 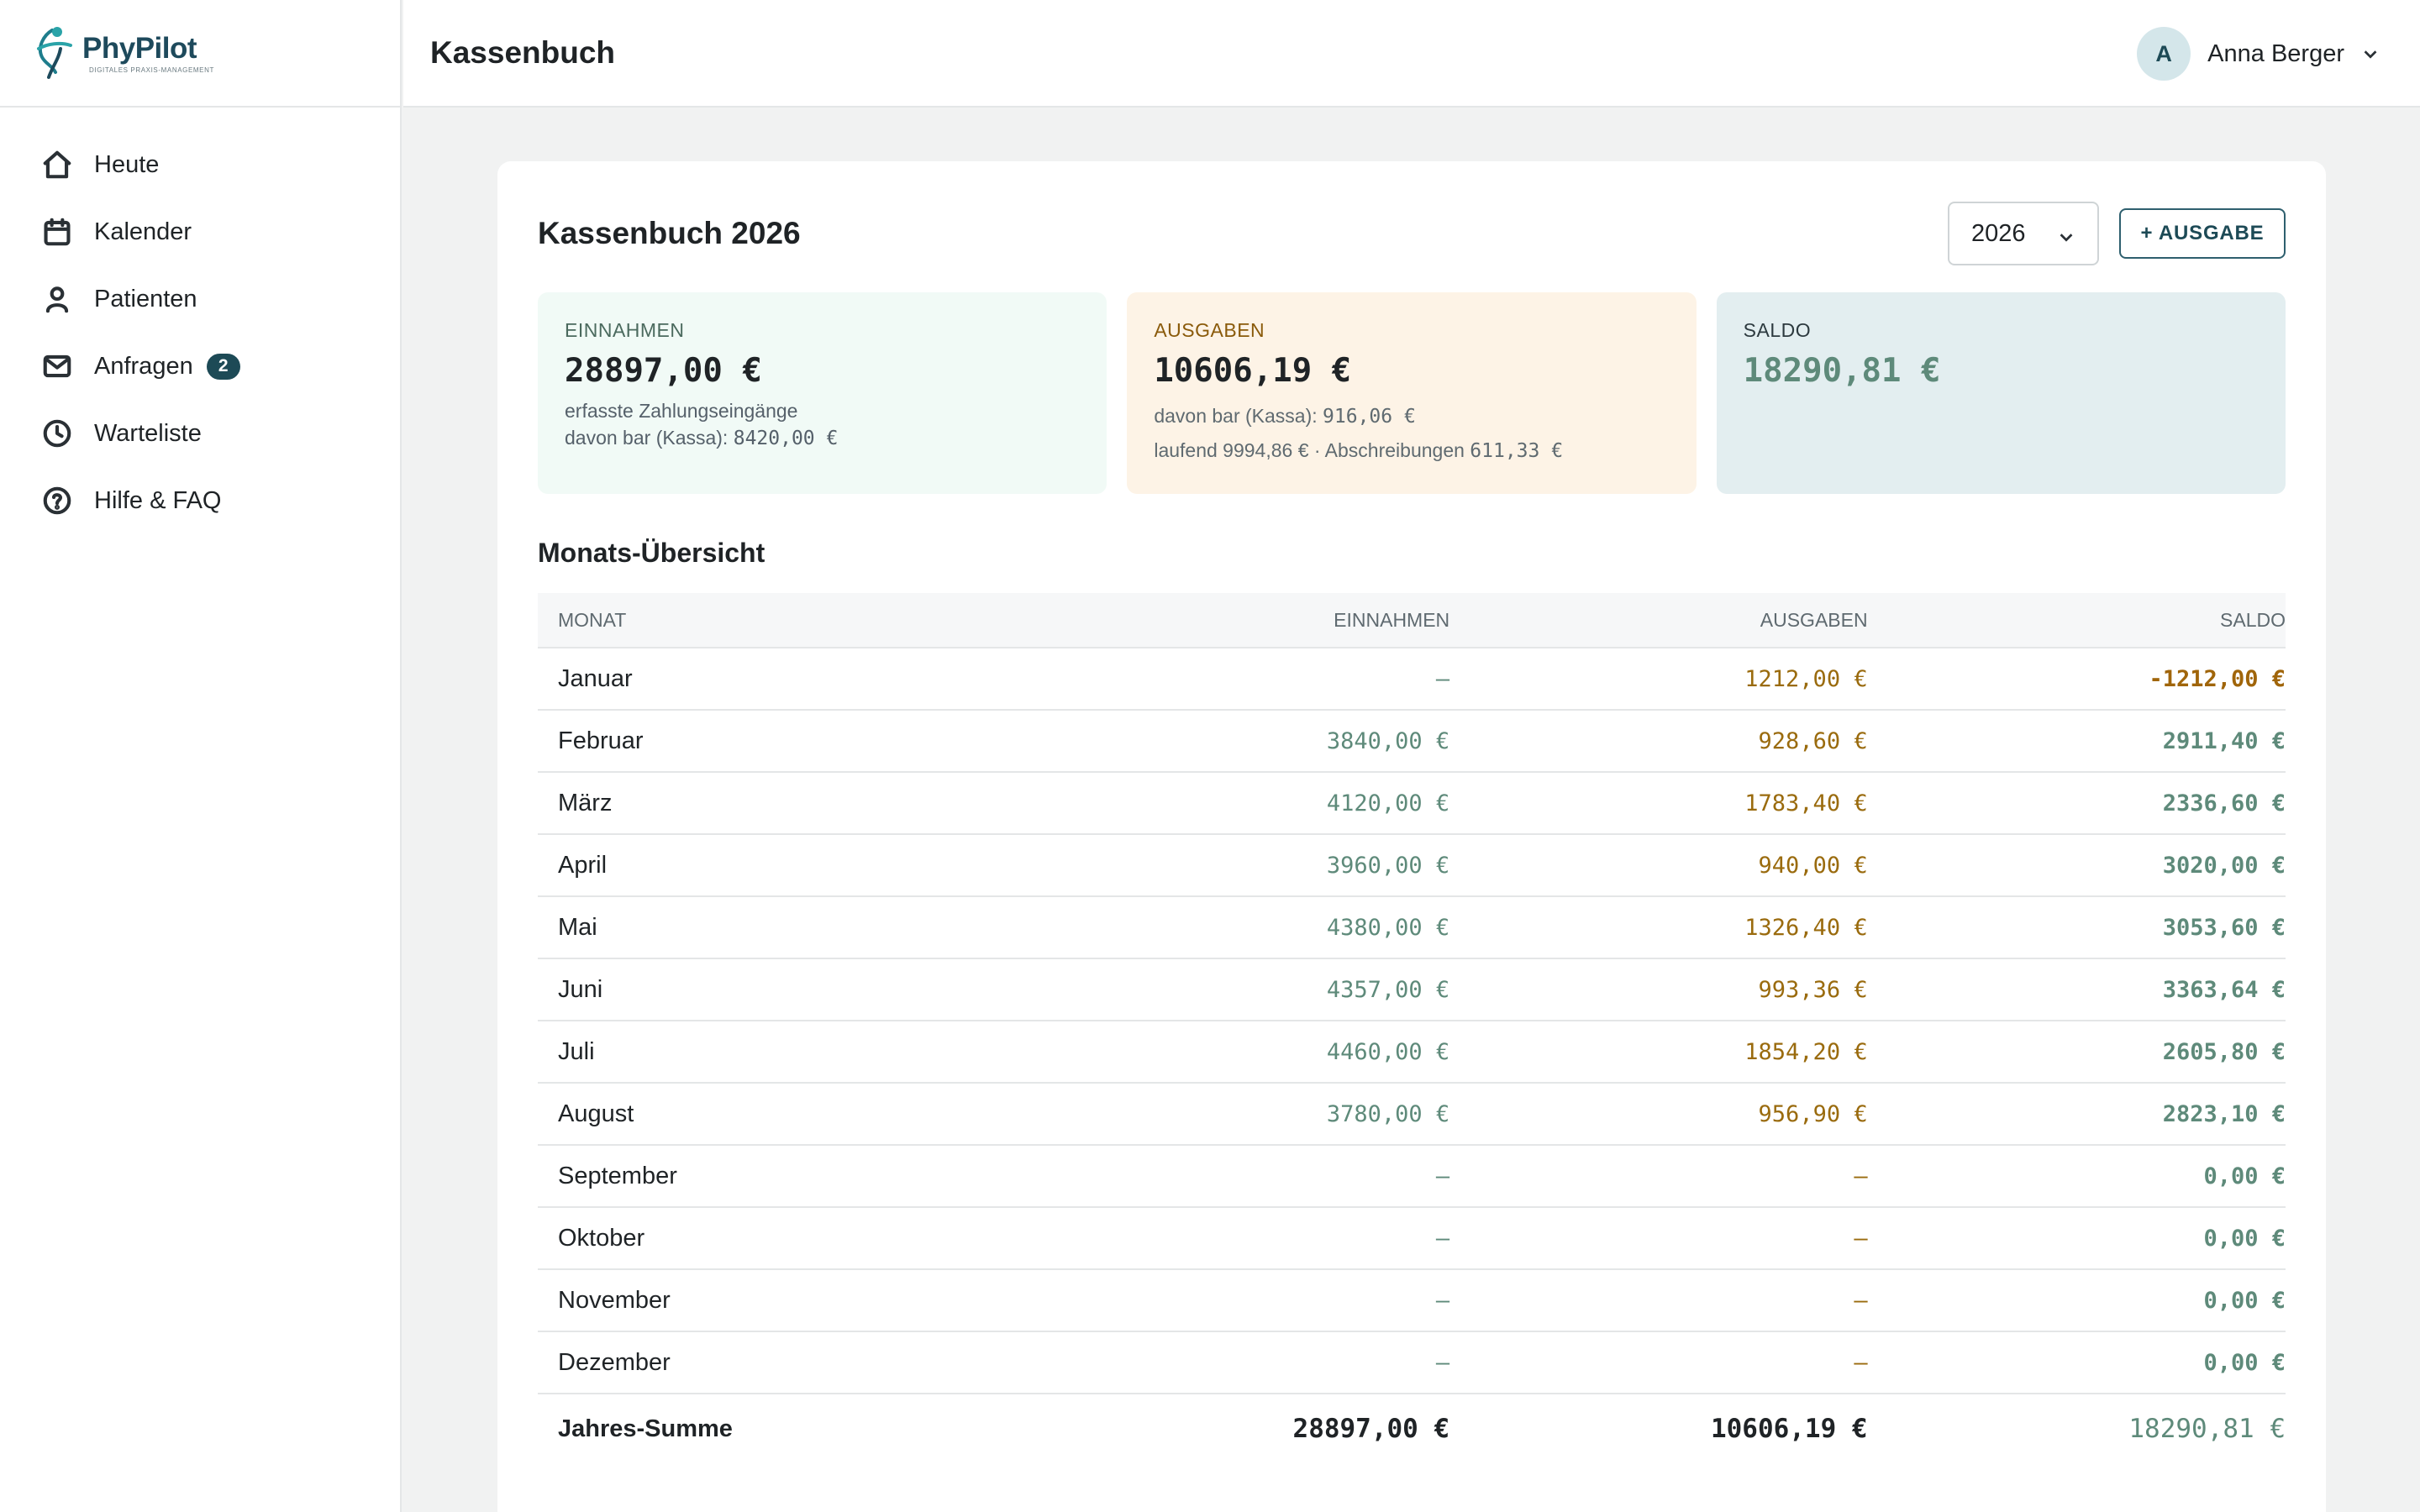 I want to click on add-expense-button: + AUSGABE, so click(x=2203, y=233).